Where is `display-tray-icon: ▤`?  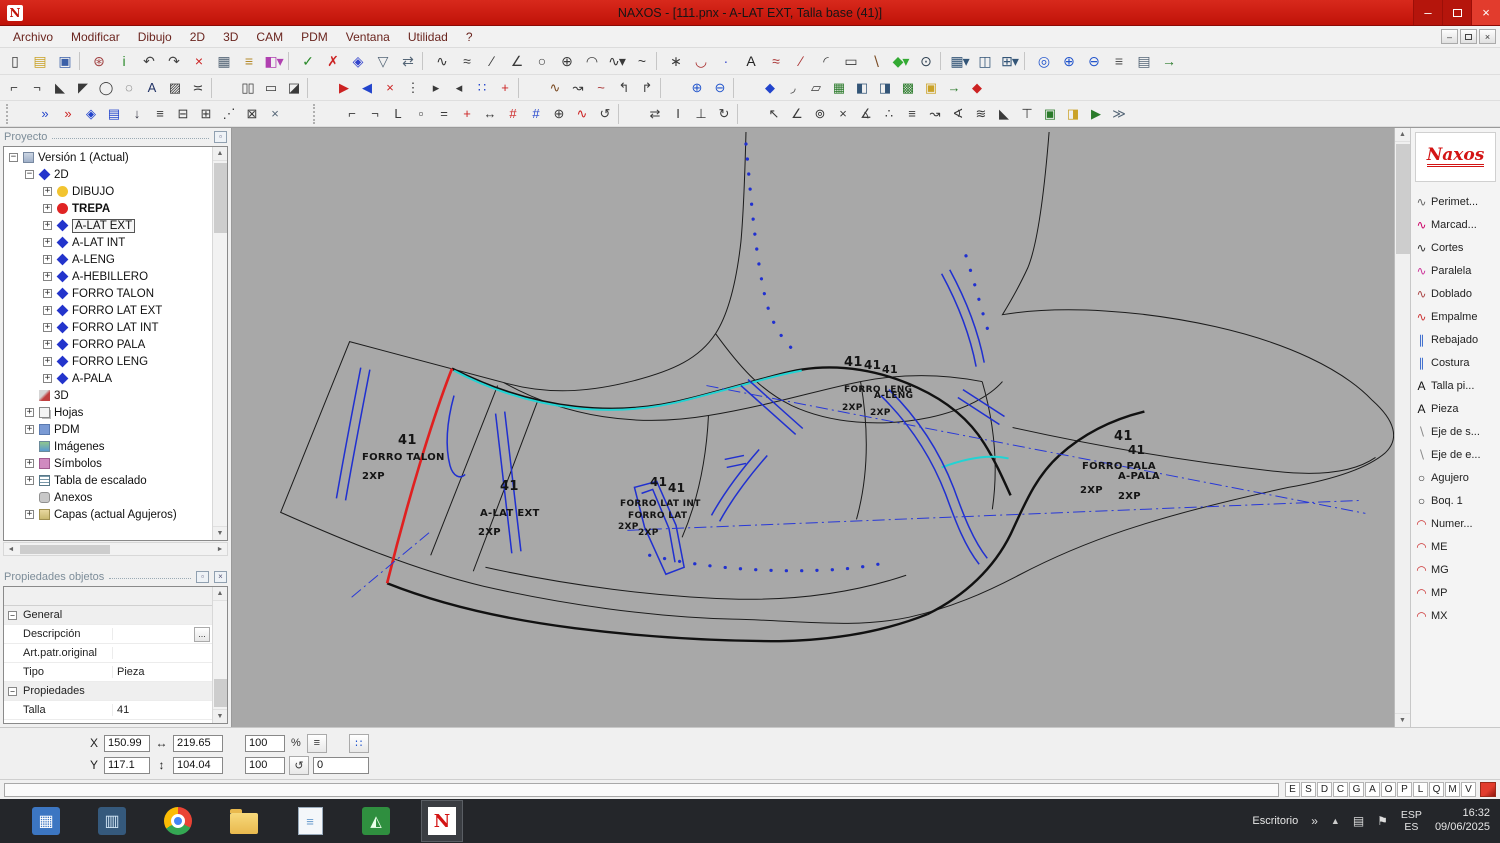 display-tray-icon: ▤ is located at coordinates (1358, 821).